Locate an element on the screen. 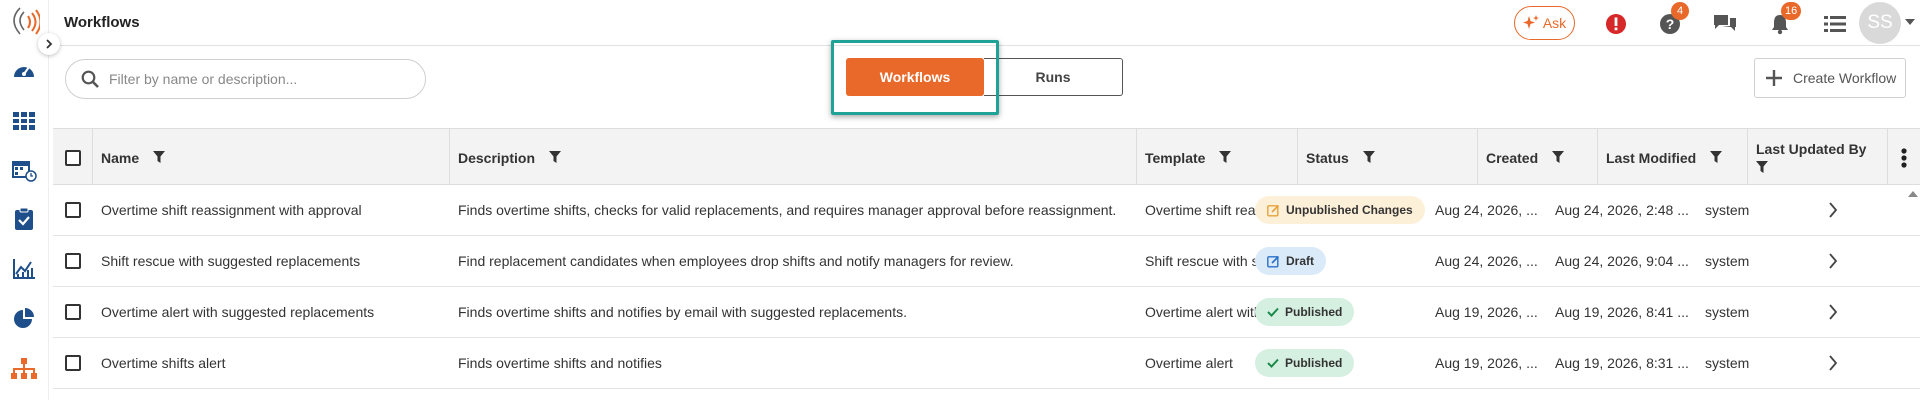  nav-tasks is located at coordinates (24, 219).